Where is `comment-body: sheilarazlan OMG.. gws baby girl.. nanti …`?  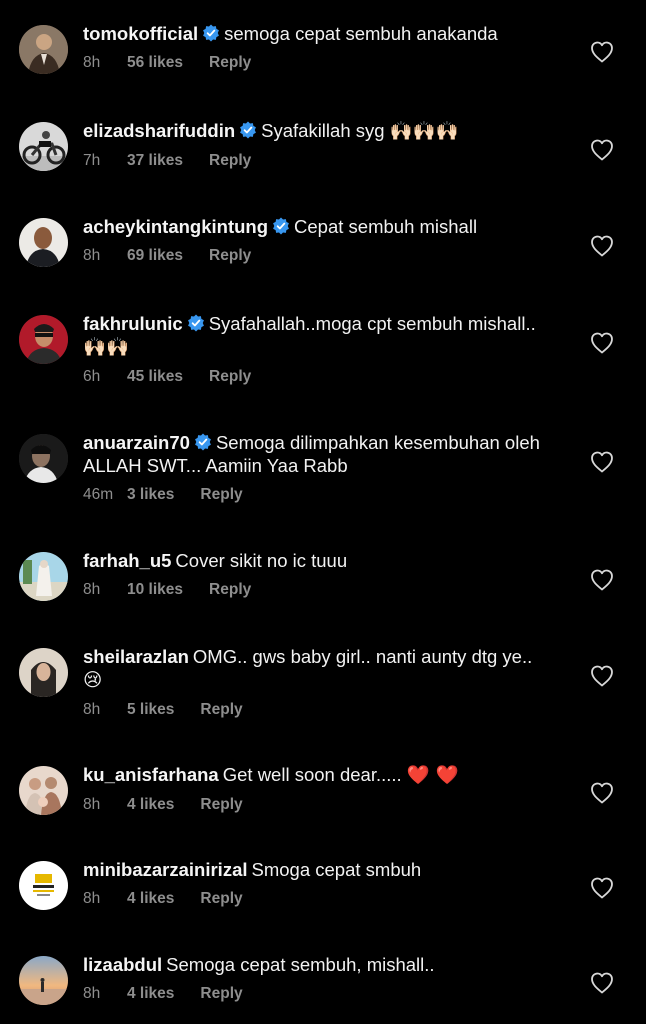
comment-body: sheilarazlan OMG.. gws baby girl.. nanti … is located at coordinates (313, 682).